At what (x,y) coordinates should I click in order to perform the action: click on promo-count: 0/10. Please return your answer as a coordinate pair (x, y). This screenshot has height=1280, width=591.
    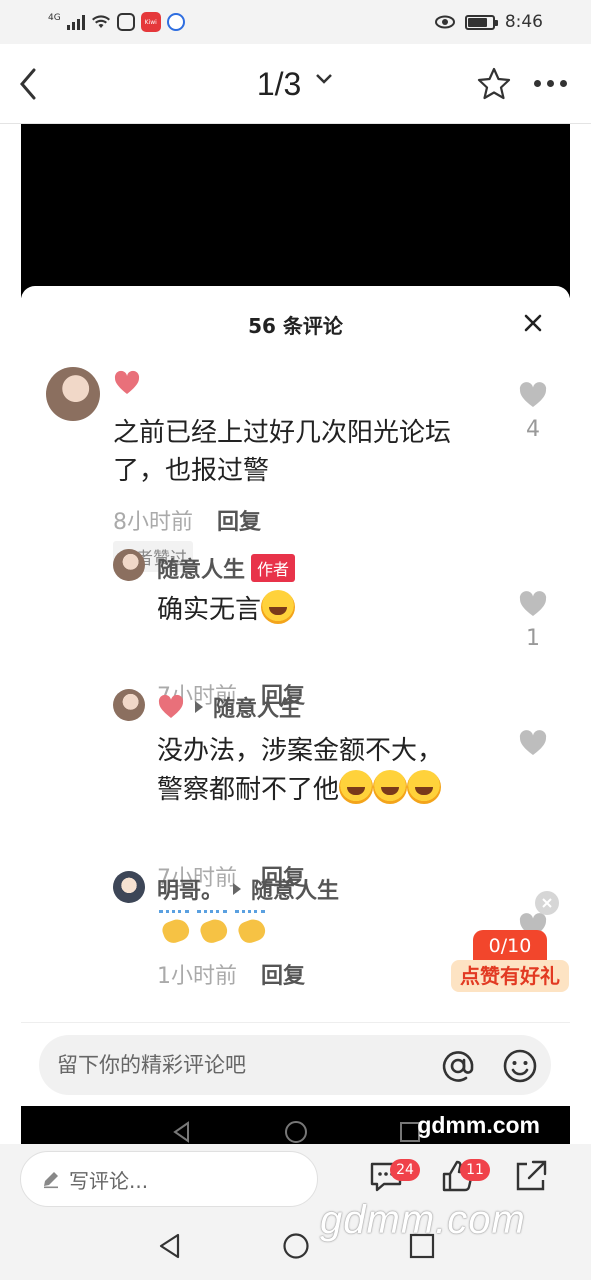
    Looking at the image, I should click on (510, 946).